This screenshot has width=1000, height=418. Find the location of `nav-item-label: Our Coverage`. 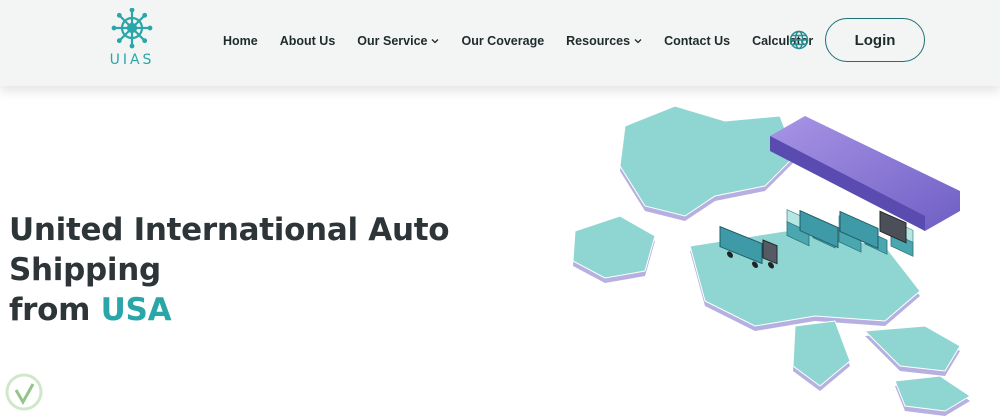

nav-item-label: Our Coverage is located at coordinates (503, 41).